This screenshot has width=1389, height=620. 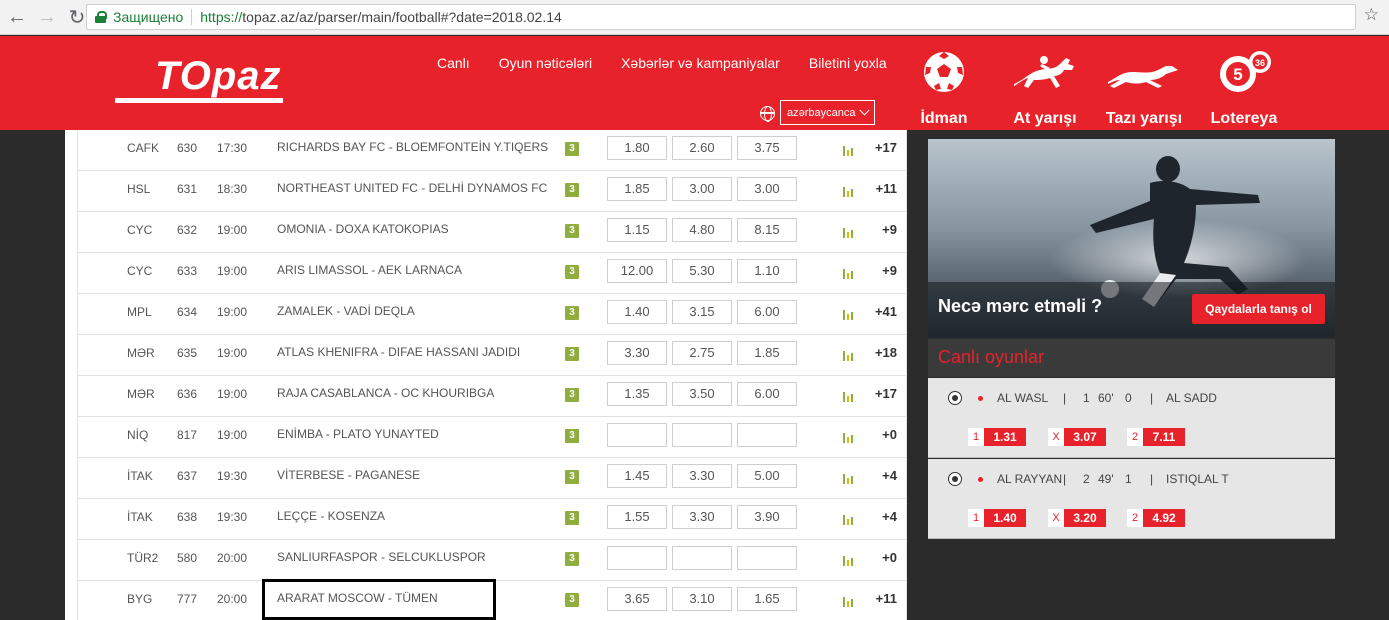 What do you see at coordinates (358, 434) in the screenshot?
I see `match-teams: ENİMBA - PLATO YUNAYTED` at bounding box center [358, 434].